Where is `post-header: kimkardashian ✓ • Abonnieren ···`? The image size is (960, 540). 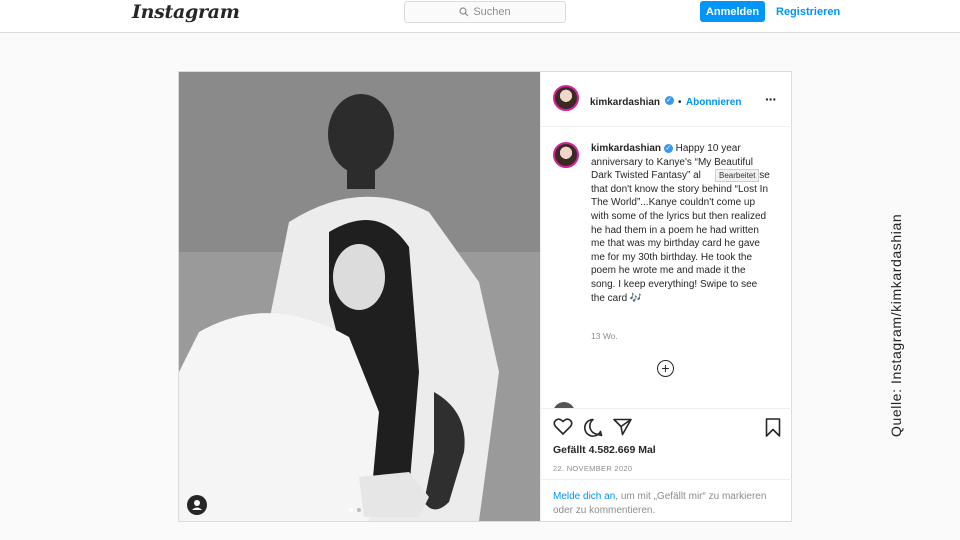
post-header: kimkardashian ✓ • Abonnieren ··· is located at coordinates (666, 99).